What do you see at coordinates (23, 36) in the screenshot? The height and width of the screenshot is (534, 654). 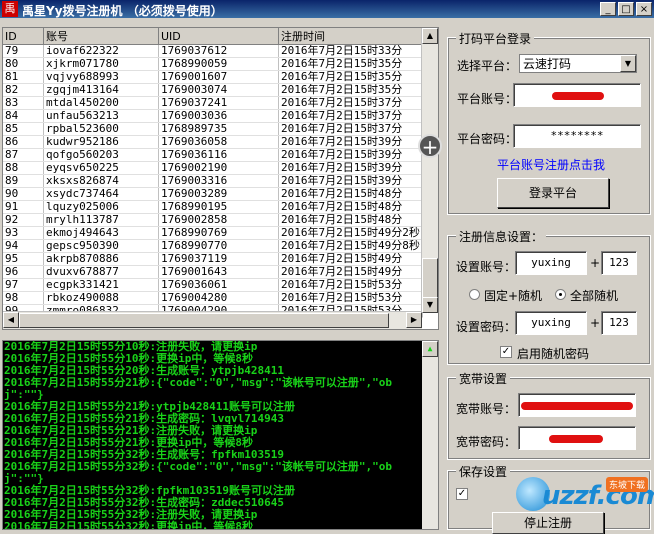 I see `column-header: ID` at bounding box center [23, 36].